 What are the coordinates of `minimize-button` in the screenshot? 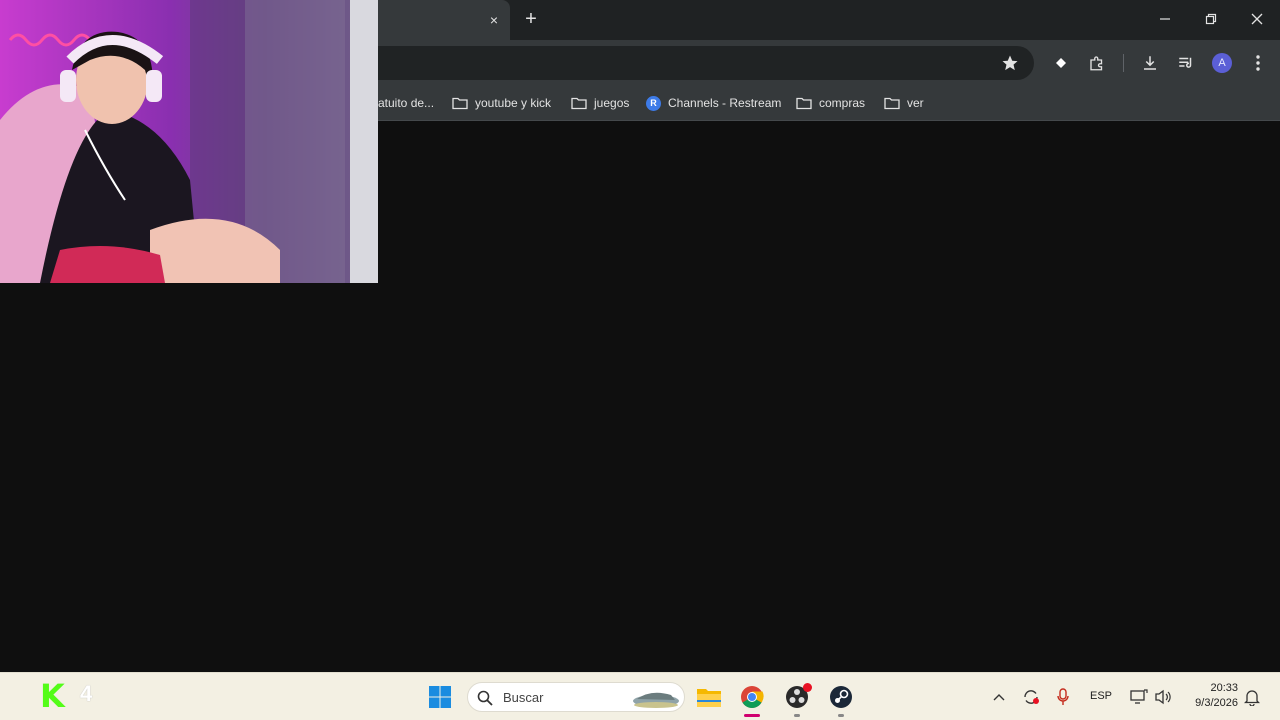 It's located at (1165, 20).